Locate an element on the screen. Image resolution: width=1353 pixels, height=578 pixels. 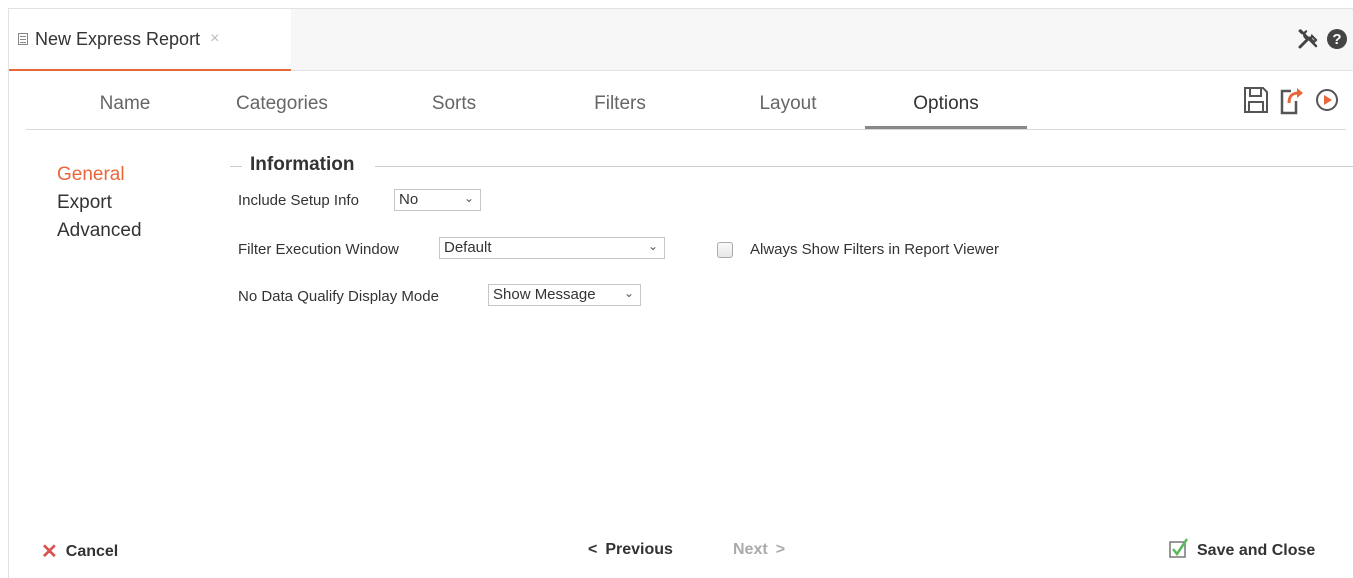
header-icons: ? is located at coordinates (1322, 41).